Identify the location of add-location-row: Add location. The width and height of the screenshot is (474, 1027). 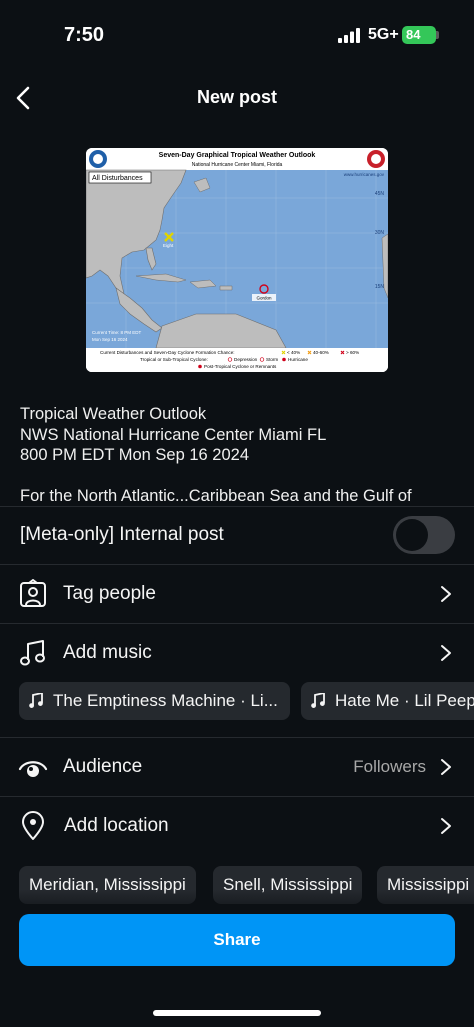
(237, 826).